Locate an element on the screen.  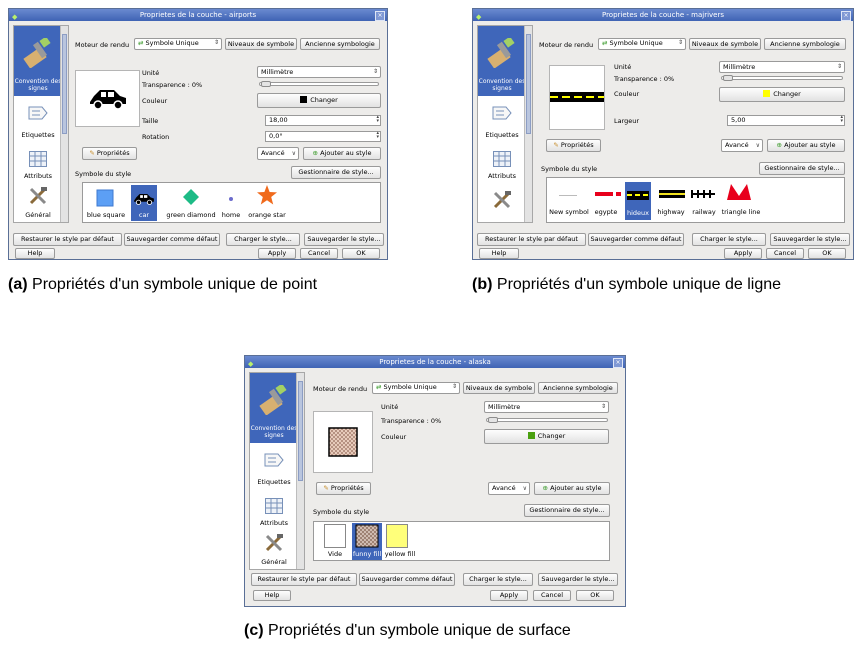
size-input: 18,00 ▴ ▾ is located at coordinates (323, 120).